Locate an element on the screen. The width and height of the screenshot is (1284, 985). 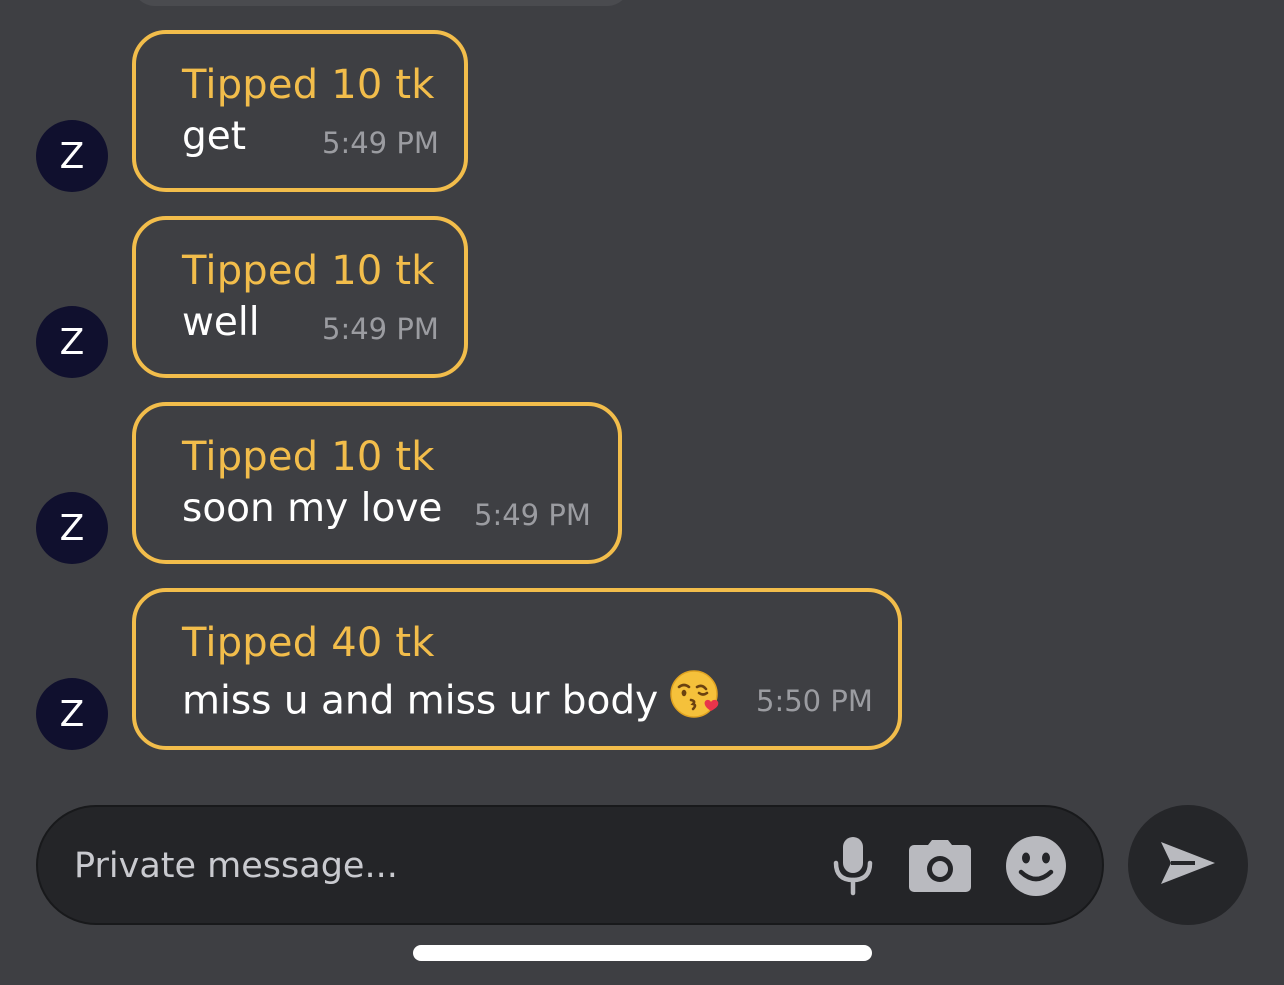
microphone-icon is located at coordinates (853, 866).